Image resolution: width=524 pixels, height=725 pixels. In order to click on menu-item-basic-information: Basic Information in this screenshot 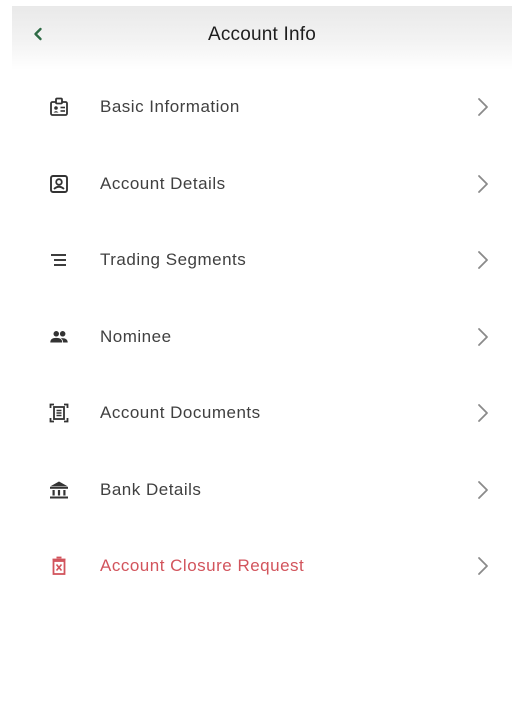, I will do `click(262, 107)`.